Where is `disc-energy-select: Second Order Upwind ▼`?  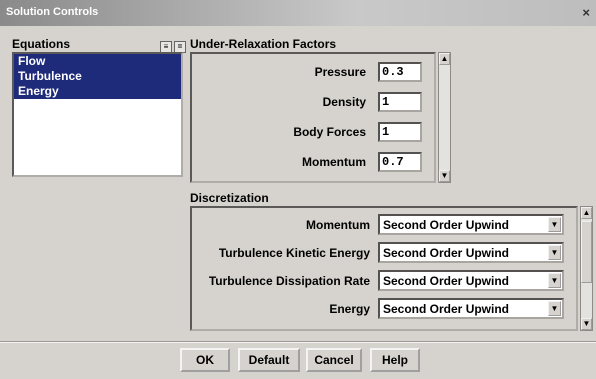 disc-energy-select: Second Order Upwind ▼ is located at coordinates (471, 308).